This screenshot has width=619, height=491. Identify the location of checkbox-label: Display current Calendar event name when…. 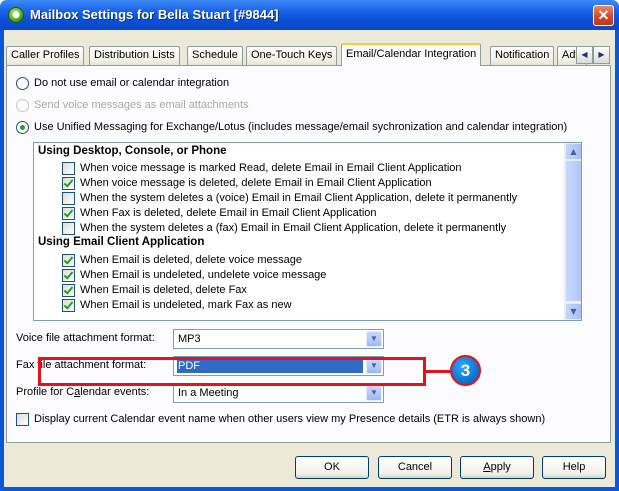
(290, 419).